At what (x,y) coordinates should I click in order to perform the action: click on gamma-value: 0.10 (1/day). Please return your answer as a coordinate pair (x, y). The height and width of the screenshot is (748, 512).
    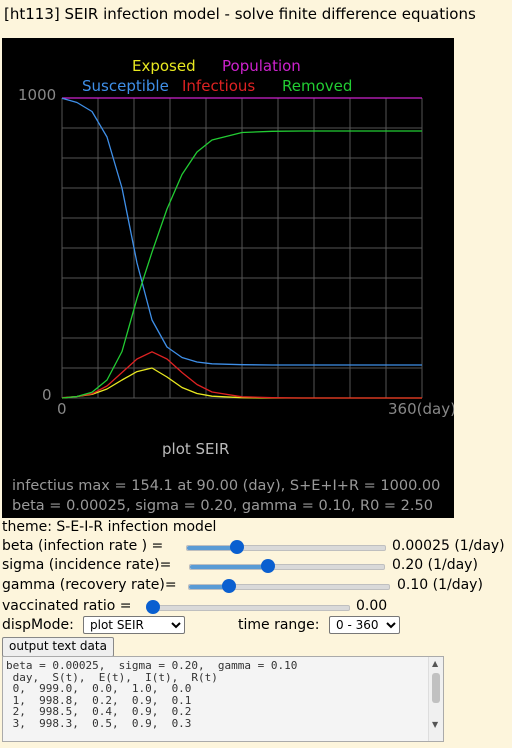
    Looking at the image, I should click on (440, 585).